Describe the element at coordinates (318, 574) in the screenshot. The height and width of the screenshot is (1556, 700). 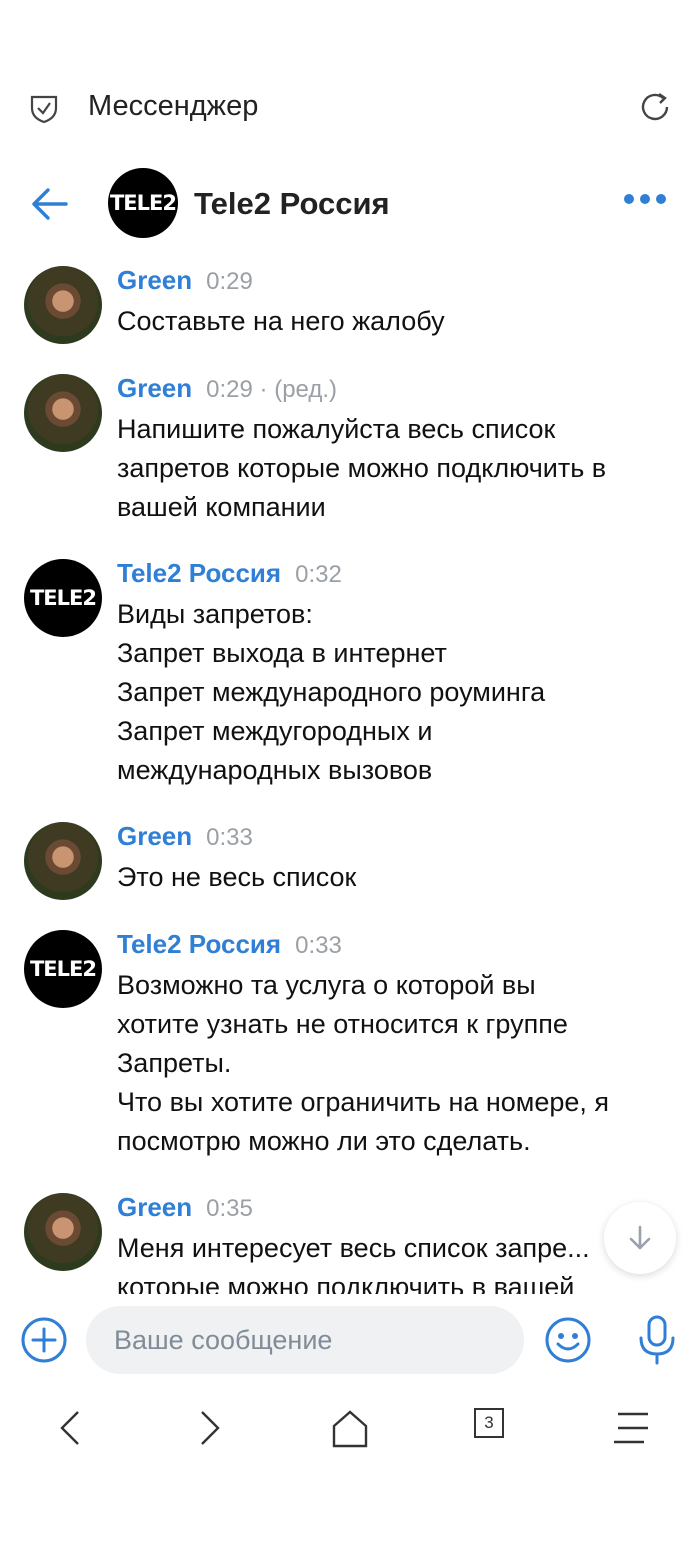
I see `message-time: 0:32` at that location.